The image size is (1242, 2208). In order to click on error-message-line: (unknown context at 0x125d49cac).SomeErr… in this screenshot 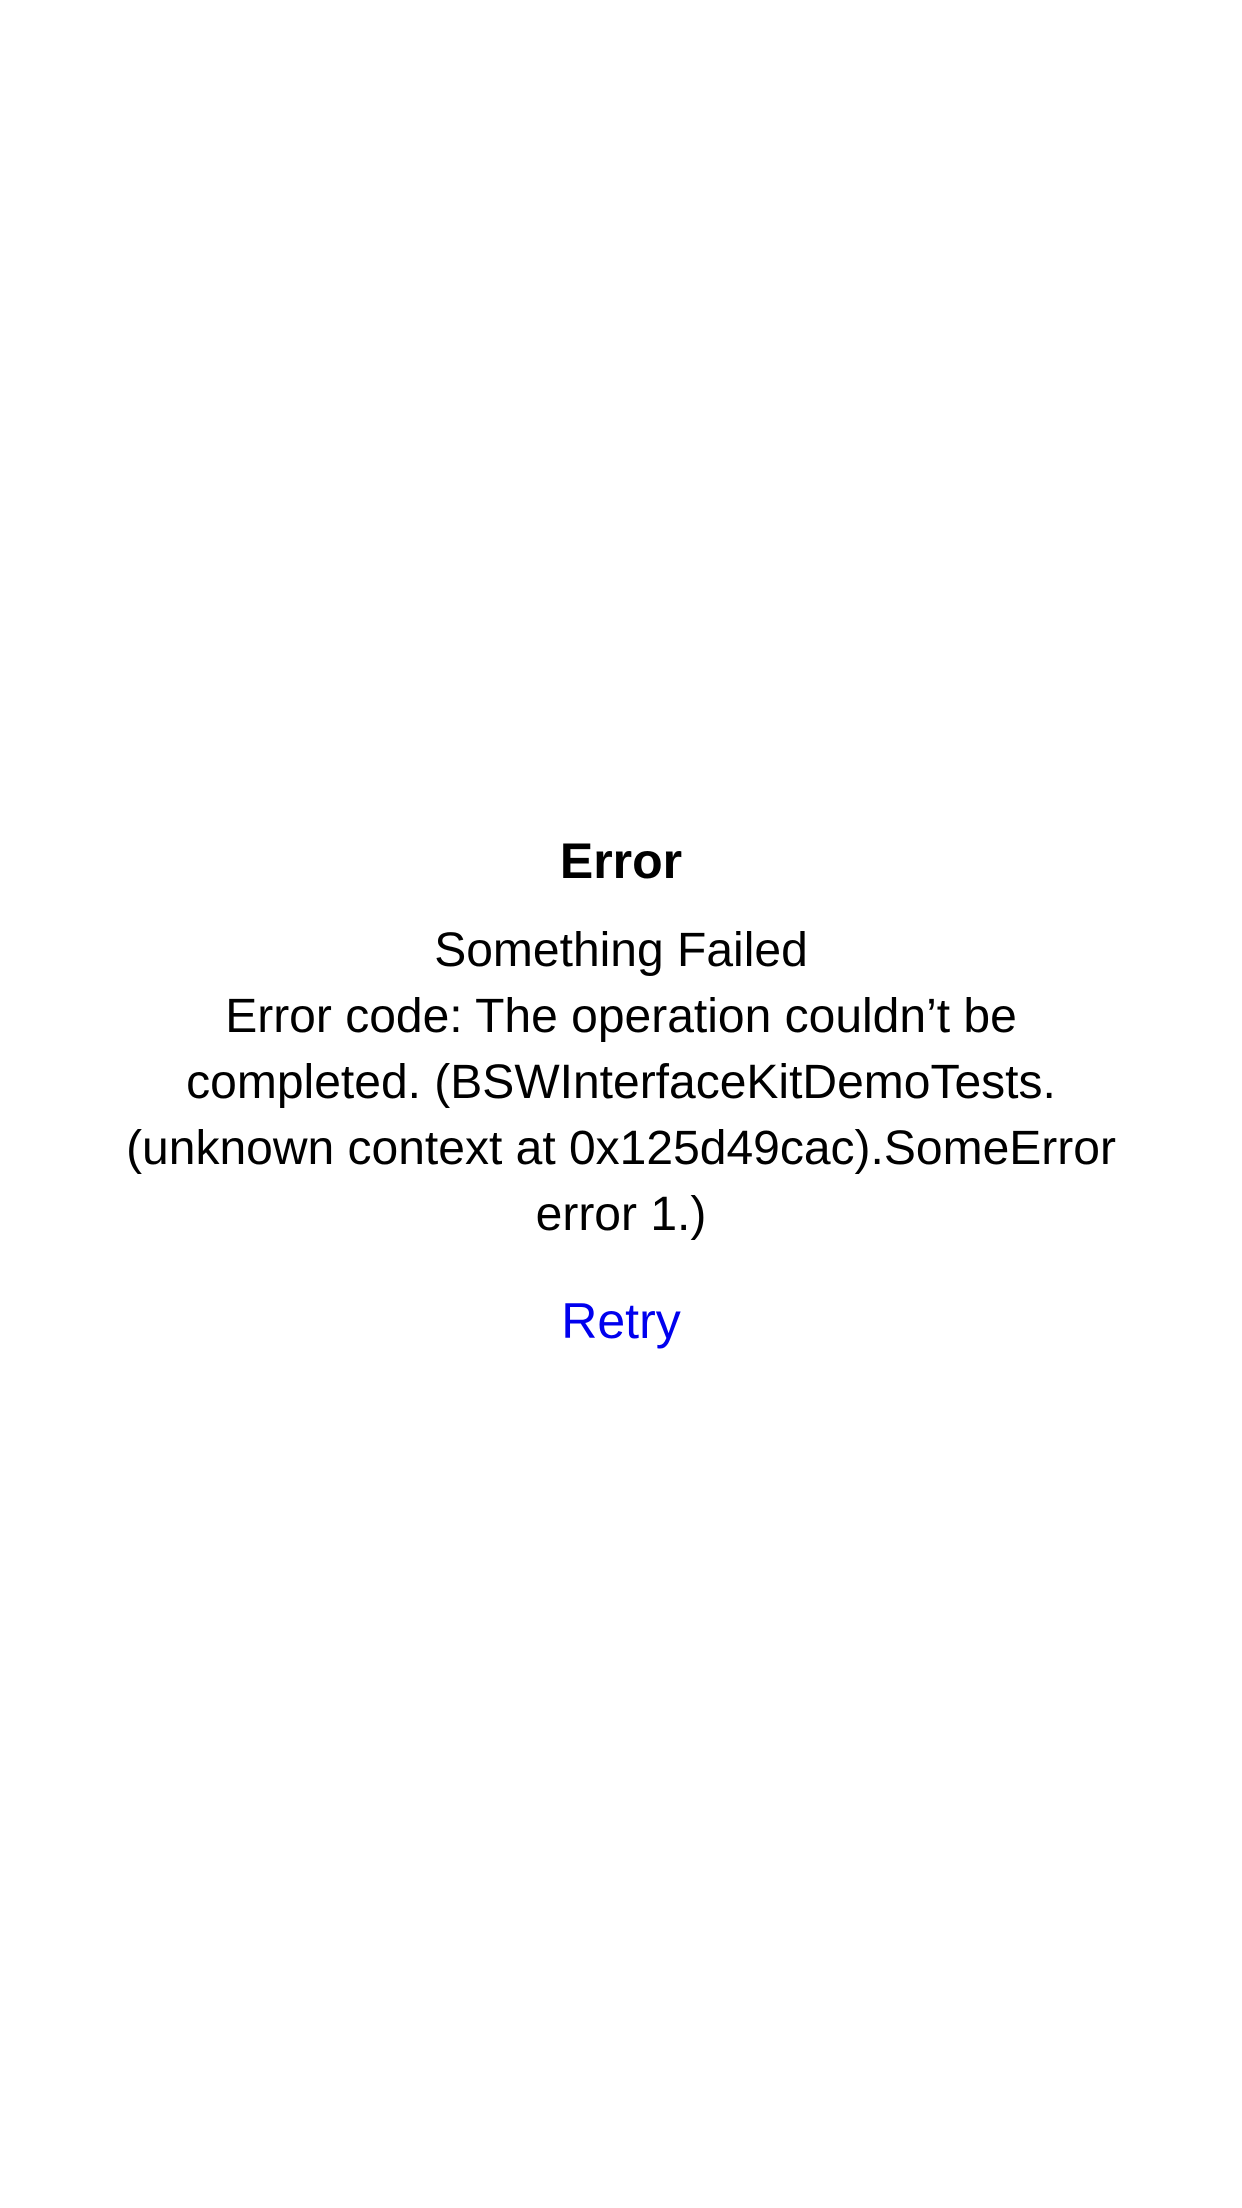, I will do `click(621, 1148)`.